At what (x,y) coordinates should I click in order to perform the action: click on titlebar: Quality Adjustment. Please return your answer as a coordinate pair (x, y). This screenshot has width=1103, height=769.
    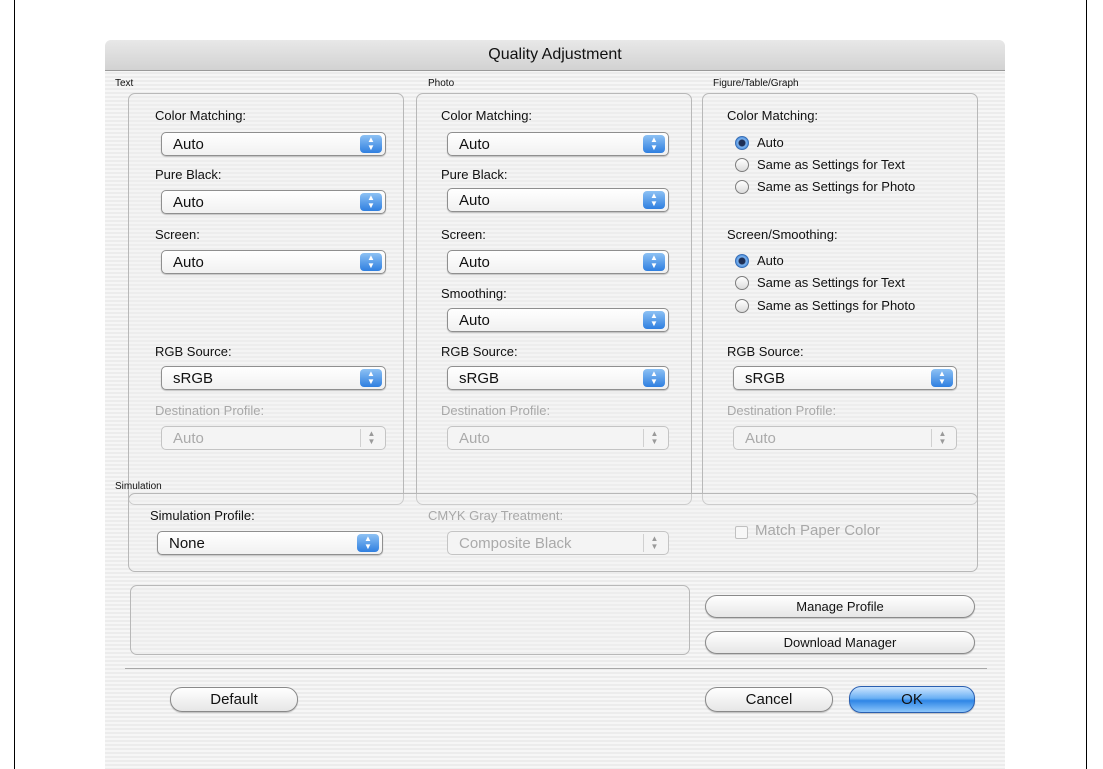
    Looking at the image, I should click on (555, 55).